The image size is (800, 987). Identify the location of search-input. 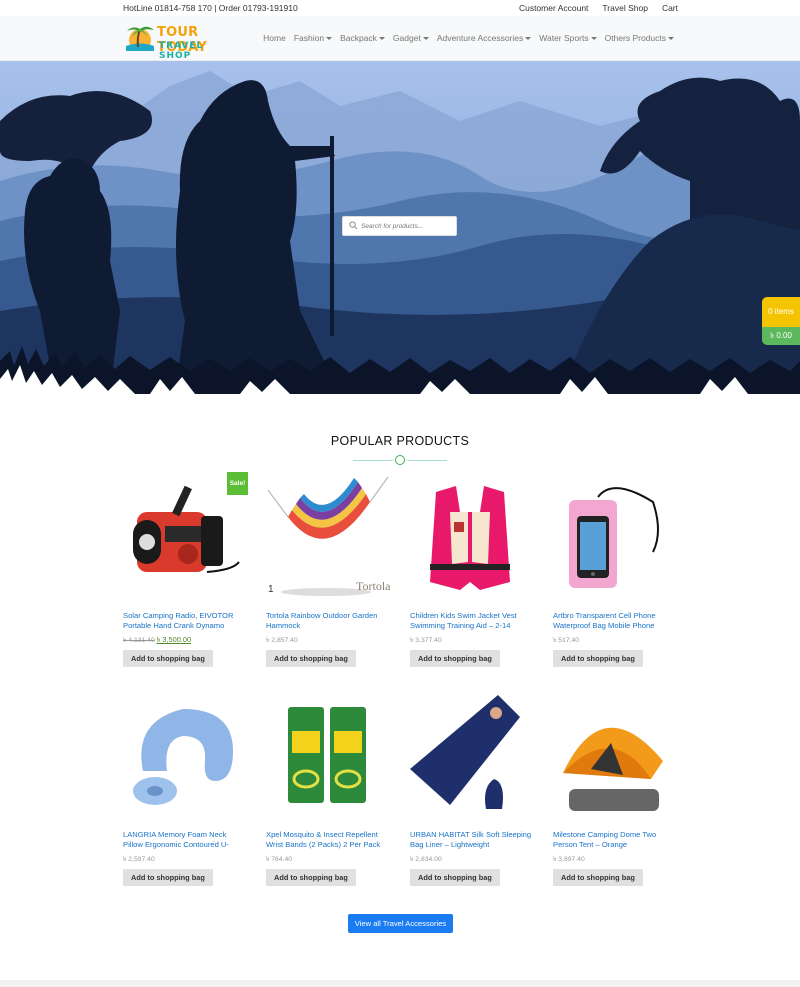
(407, 226).